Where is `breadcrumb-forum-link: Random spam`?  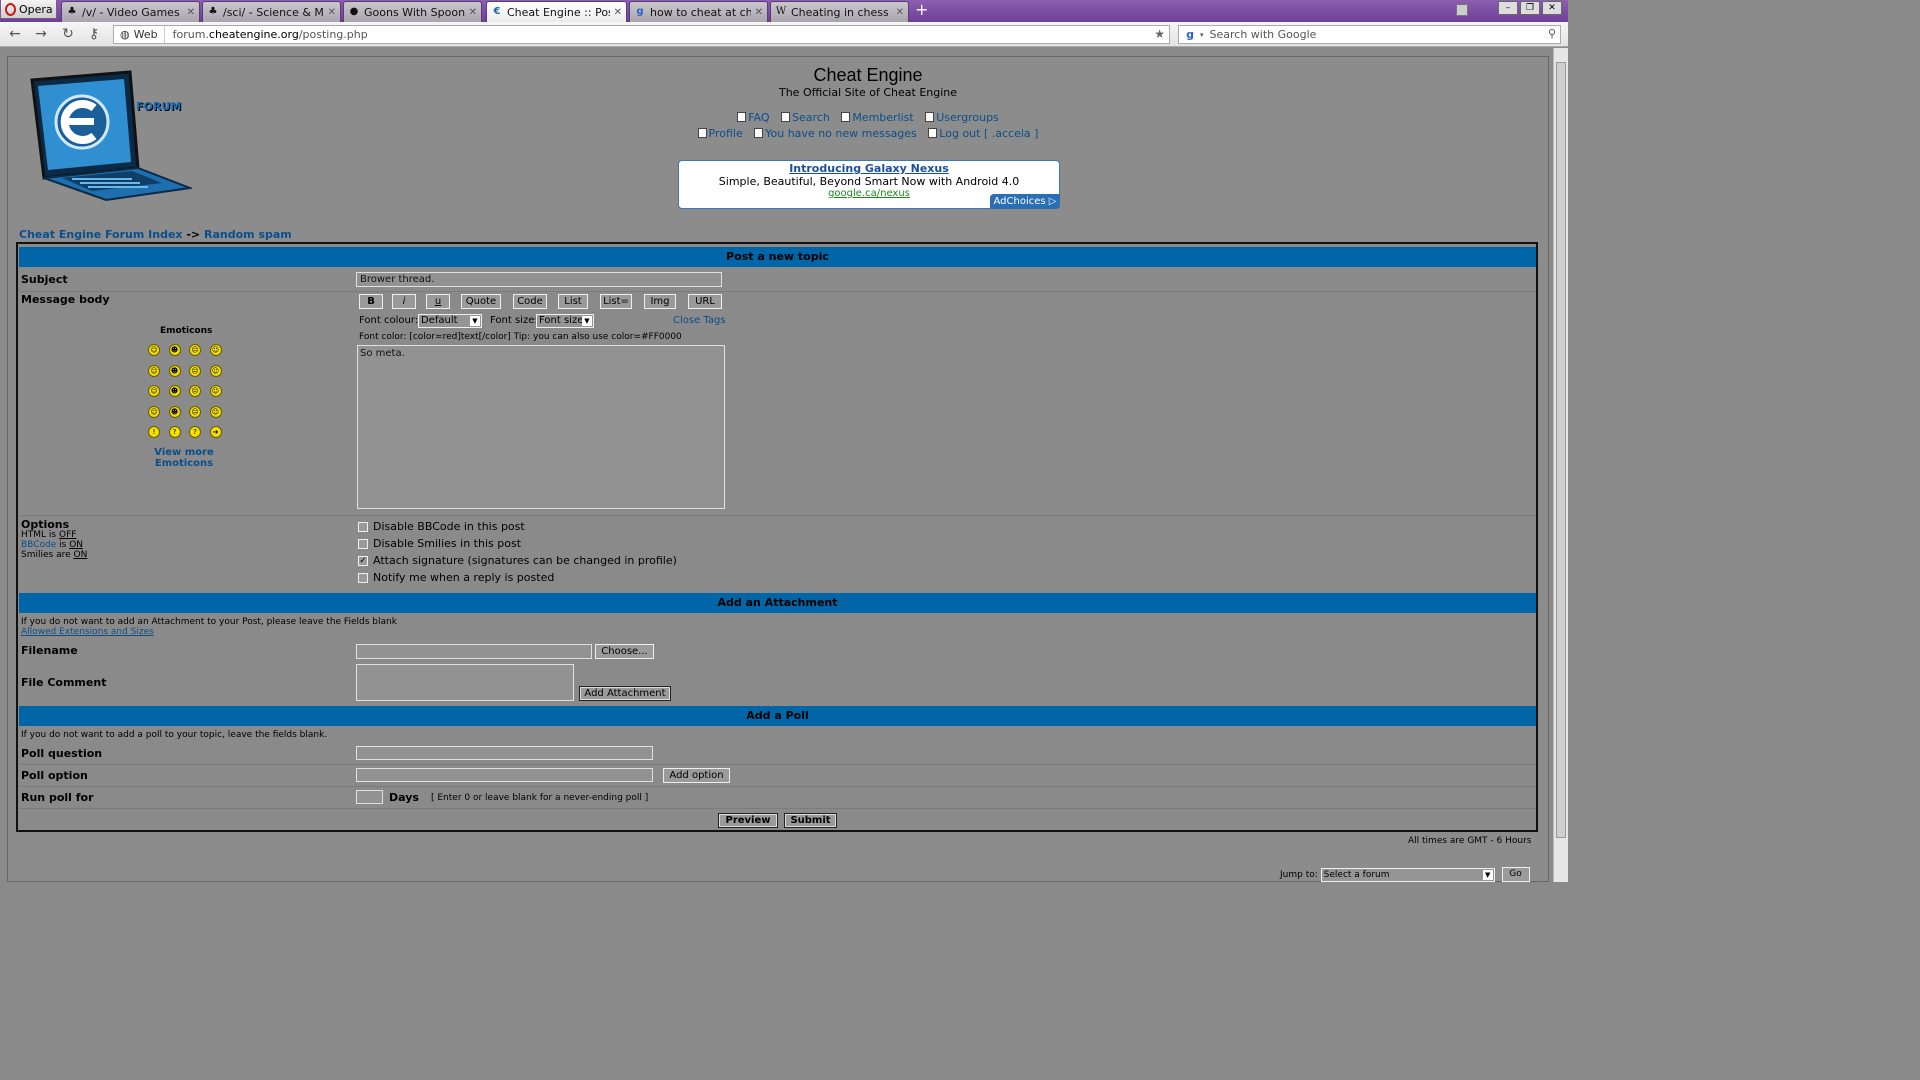
breadcrumb-forum-link: Random spam is located at coordinates (248, 234).